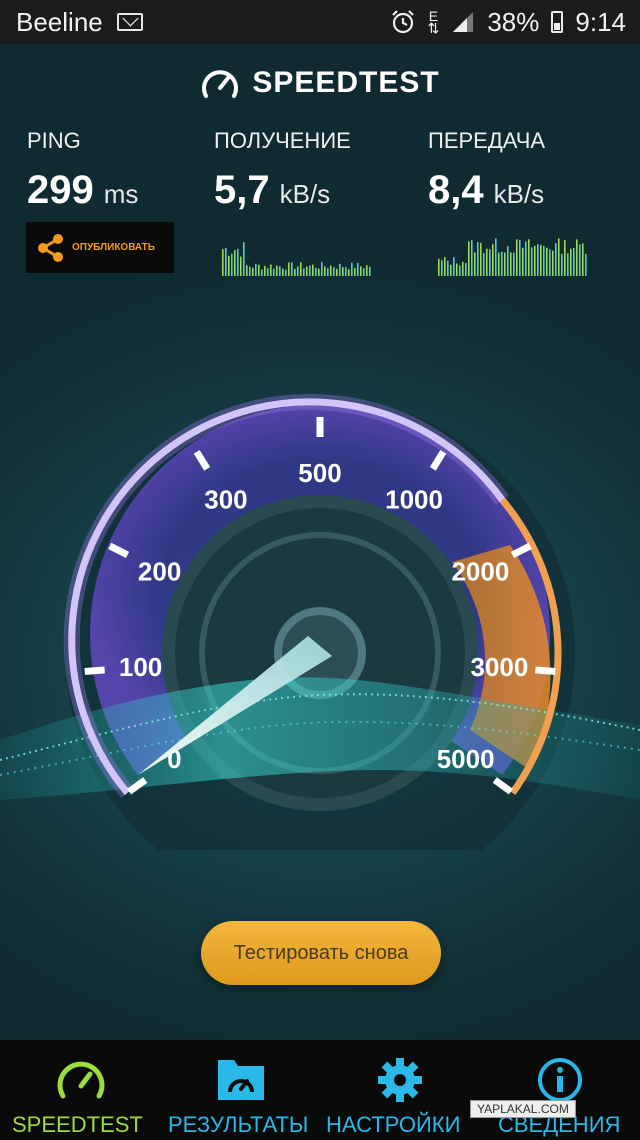 This screenshot has height=1140, width=640. Describe the element at coordinates (519, 194) in the screenshot. I see `upload-unit: kB/s` at that location.